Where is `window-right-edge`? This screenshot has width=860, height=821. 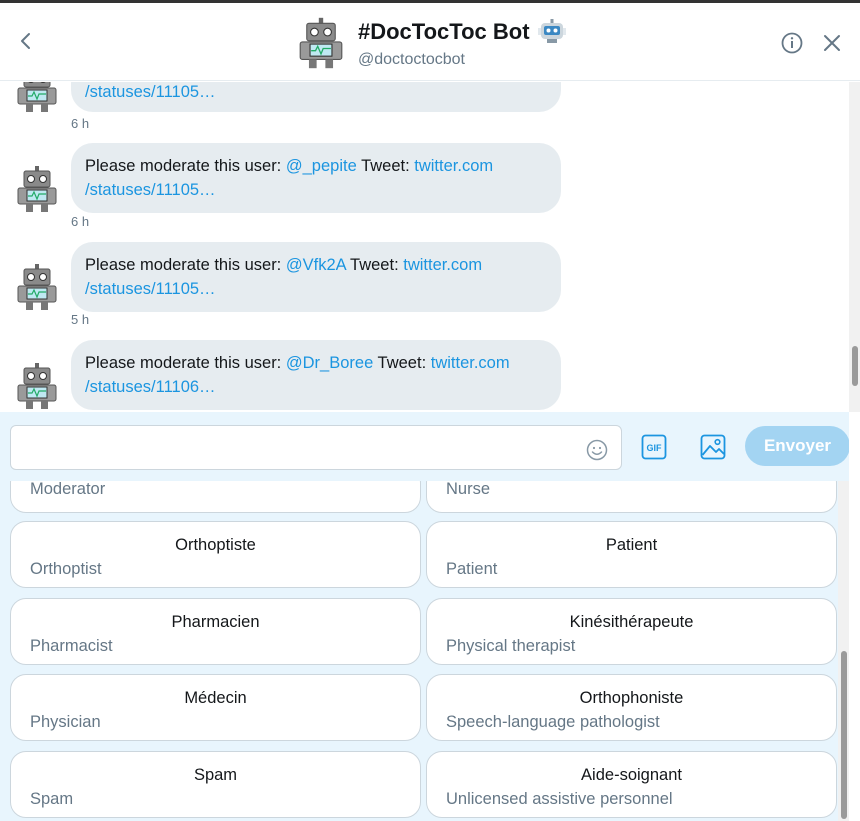 window-right-edge is located at coordinates (854, 616).